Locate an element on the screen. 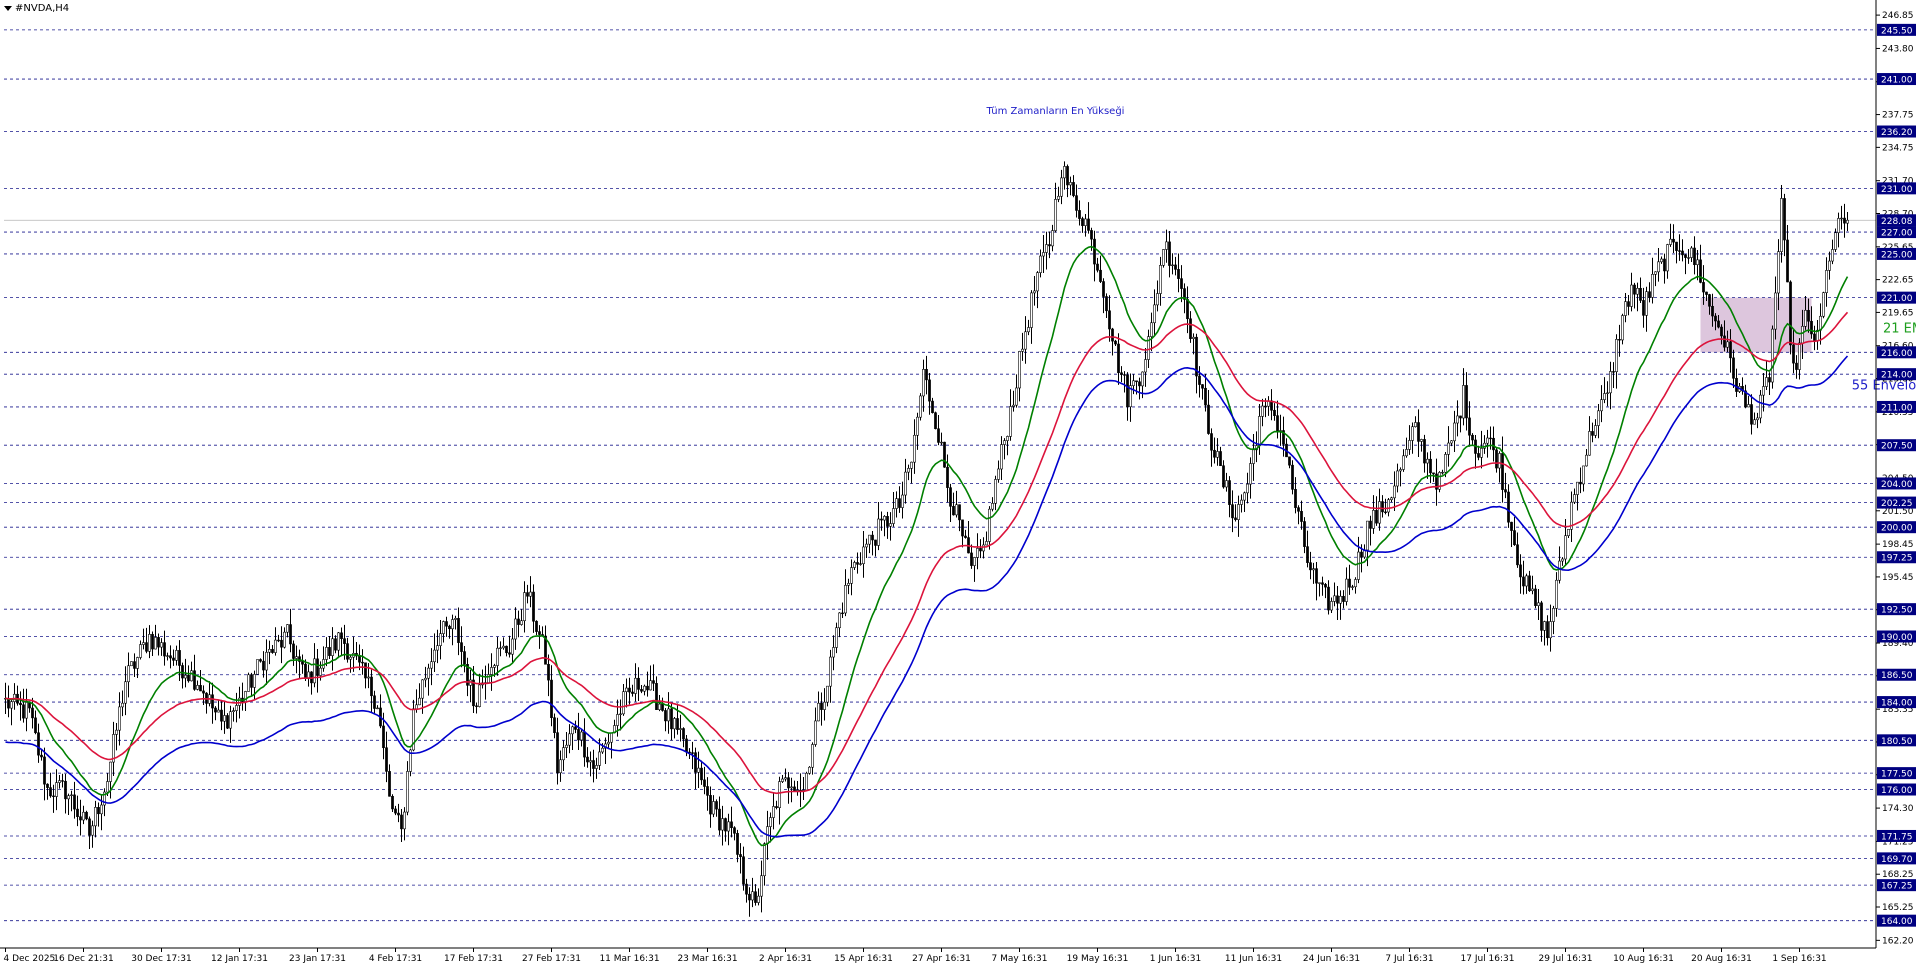 This screenshot has height=963, width=1916. level-price-label: 214.00 is located at coordinates (1897, 376).